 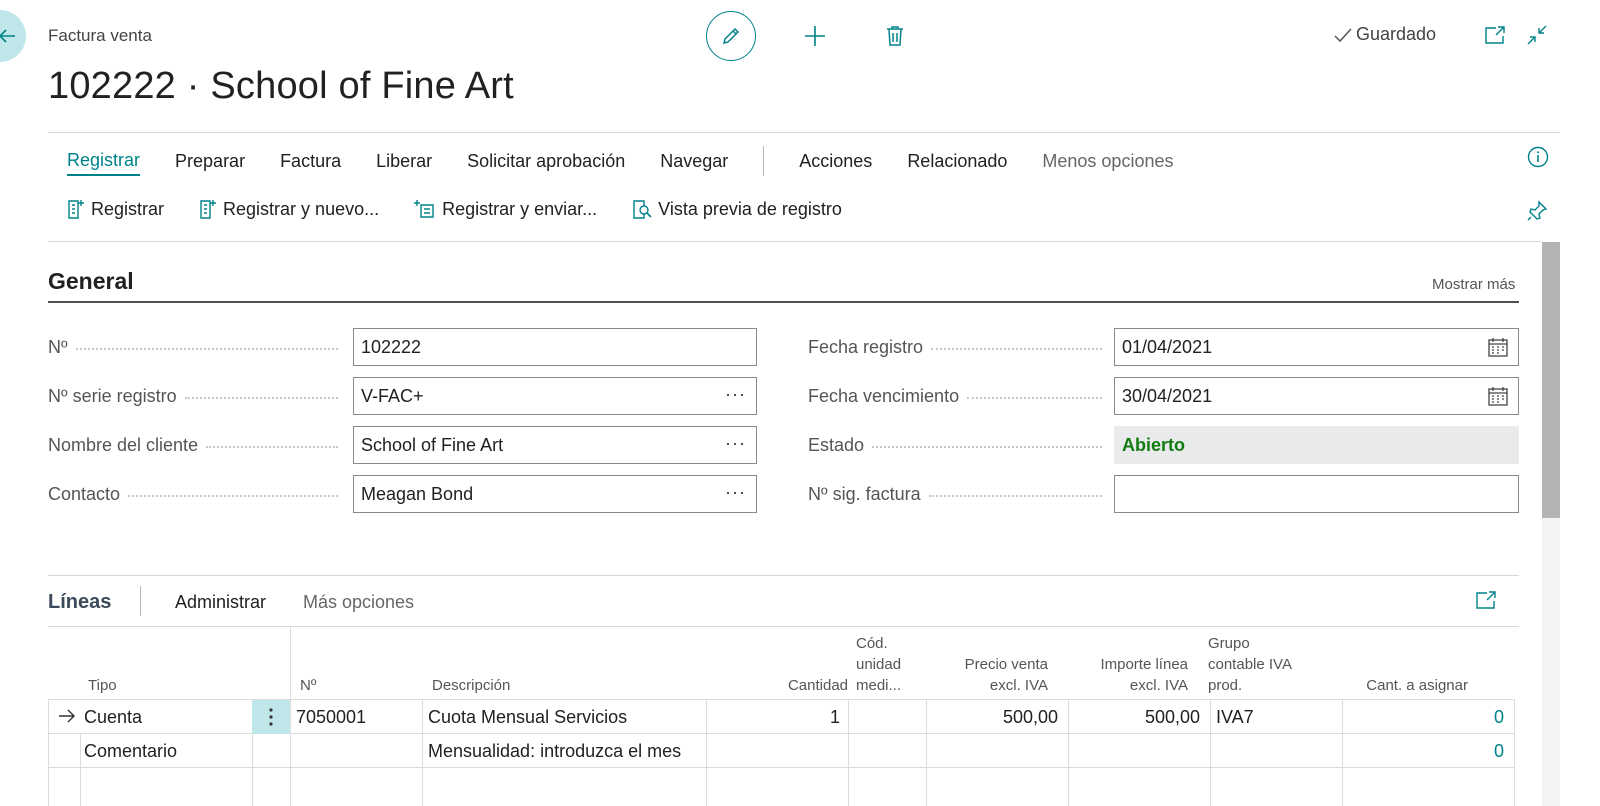 I want to click on fecha-vencimiento-calendar-button, so click(x=1498, y=399).